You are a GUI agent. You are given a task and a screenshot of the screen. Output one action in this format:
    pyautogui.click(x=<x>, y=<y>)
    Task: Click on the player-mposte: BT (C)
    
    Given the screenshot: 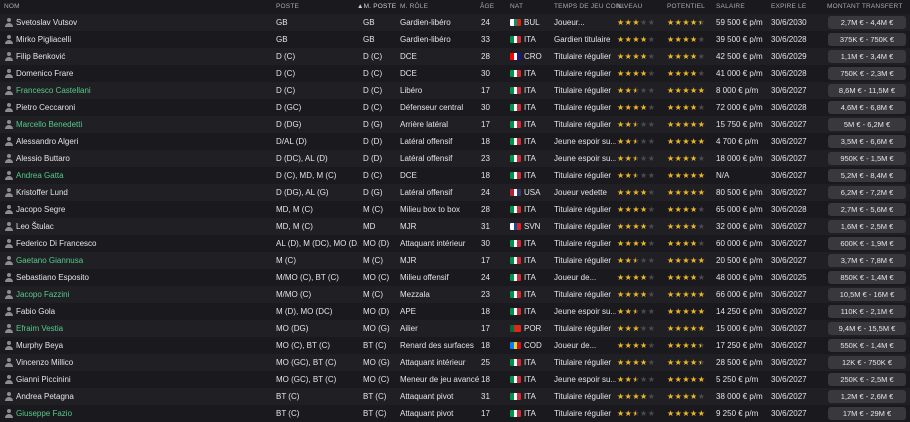 What is the action you would take?
    pyautogui.click(x=375, y=345)
    